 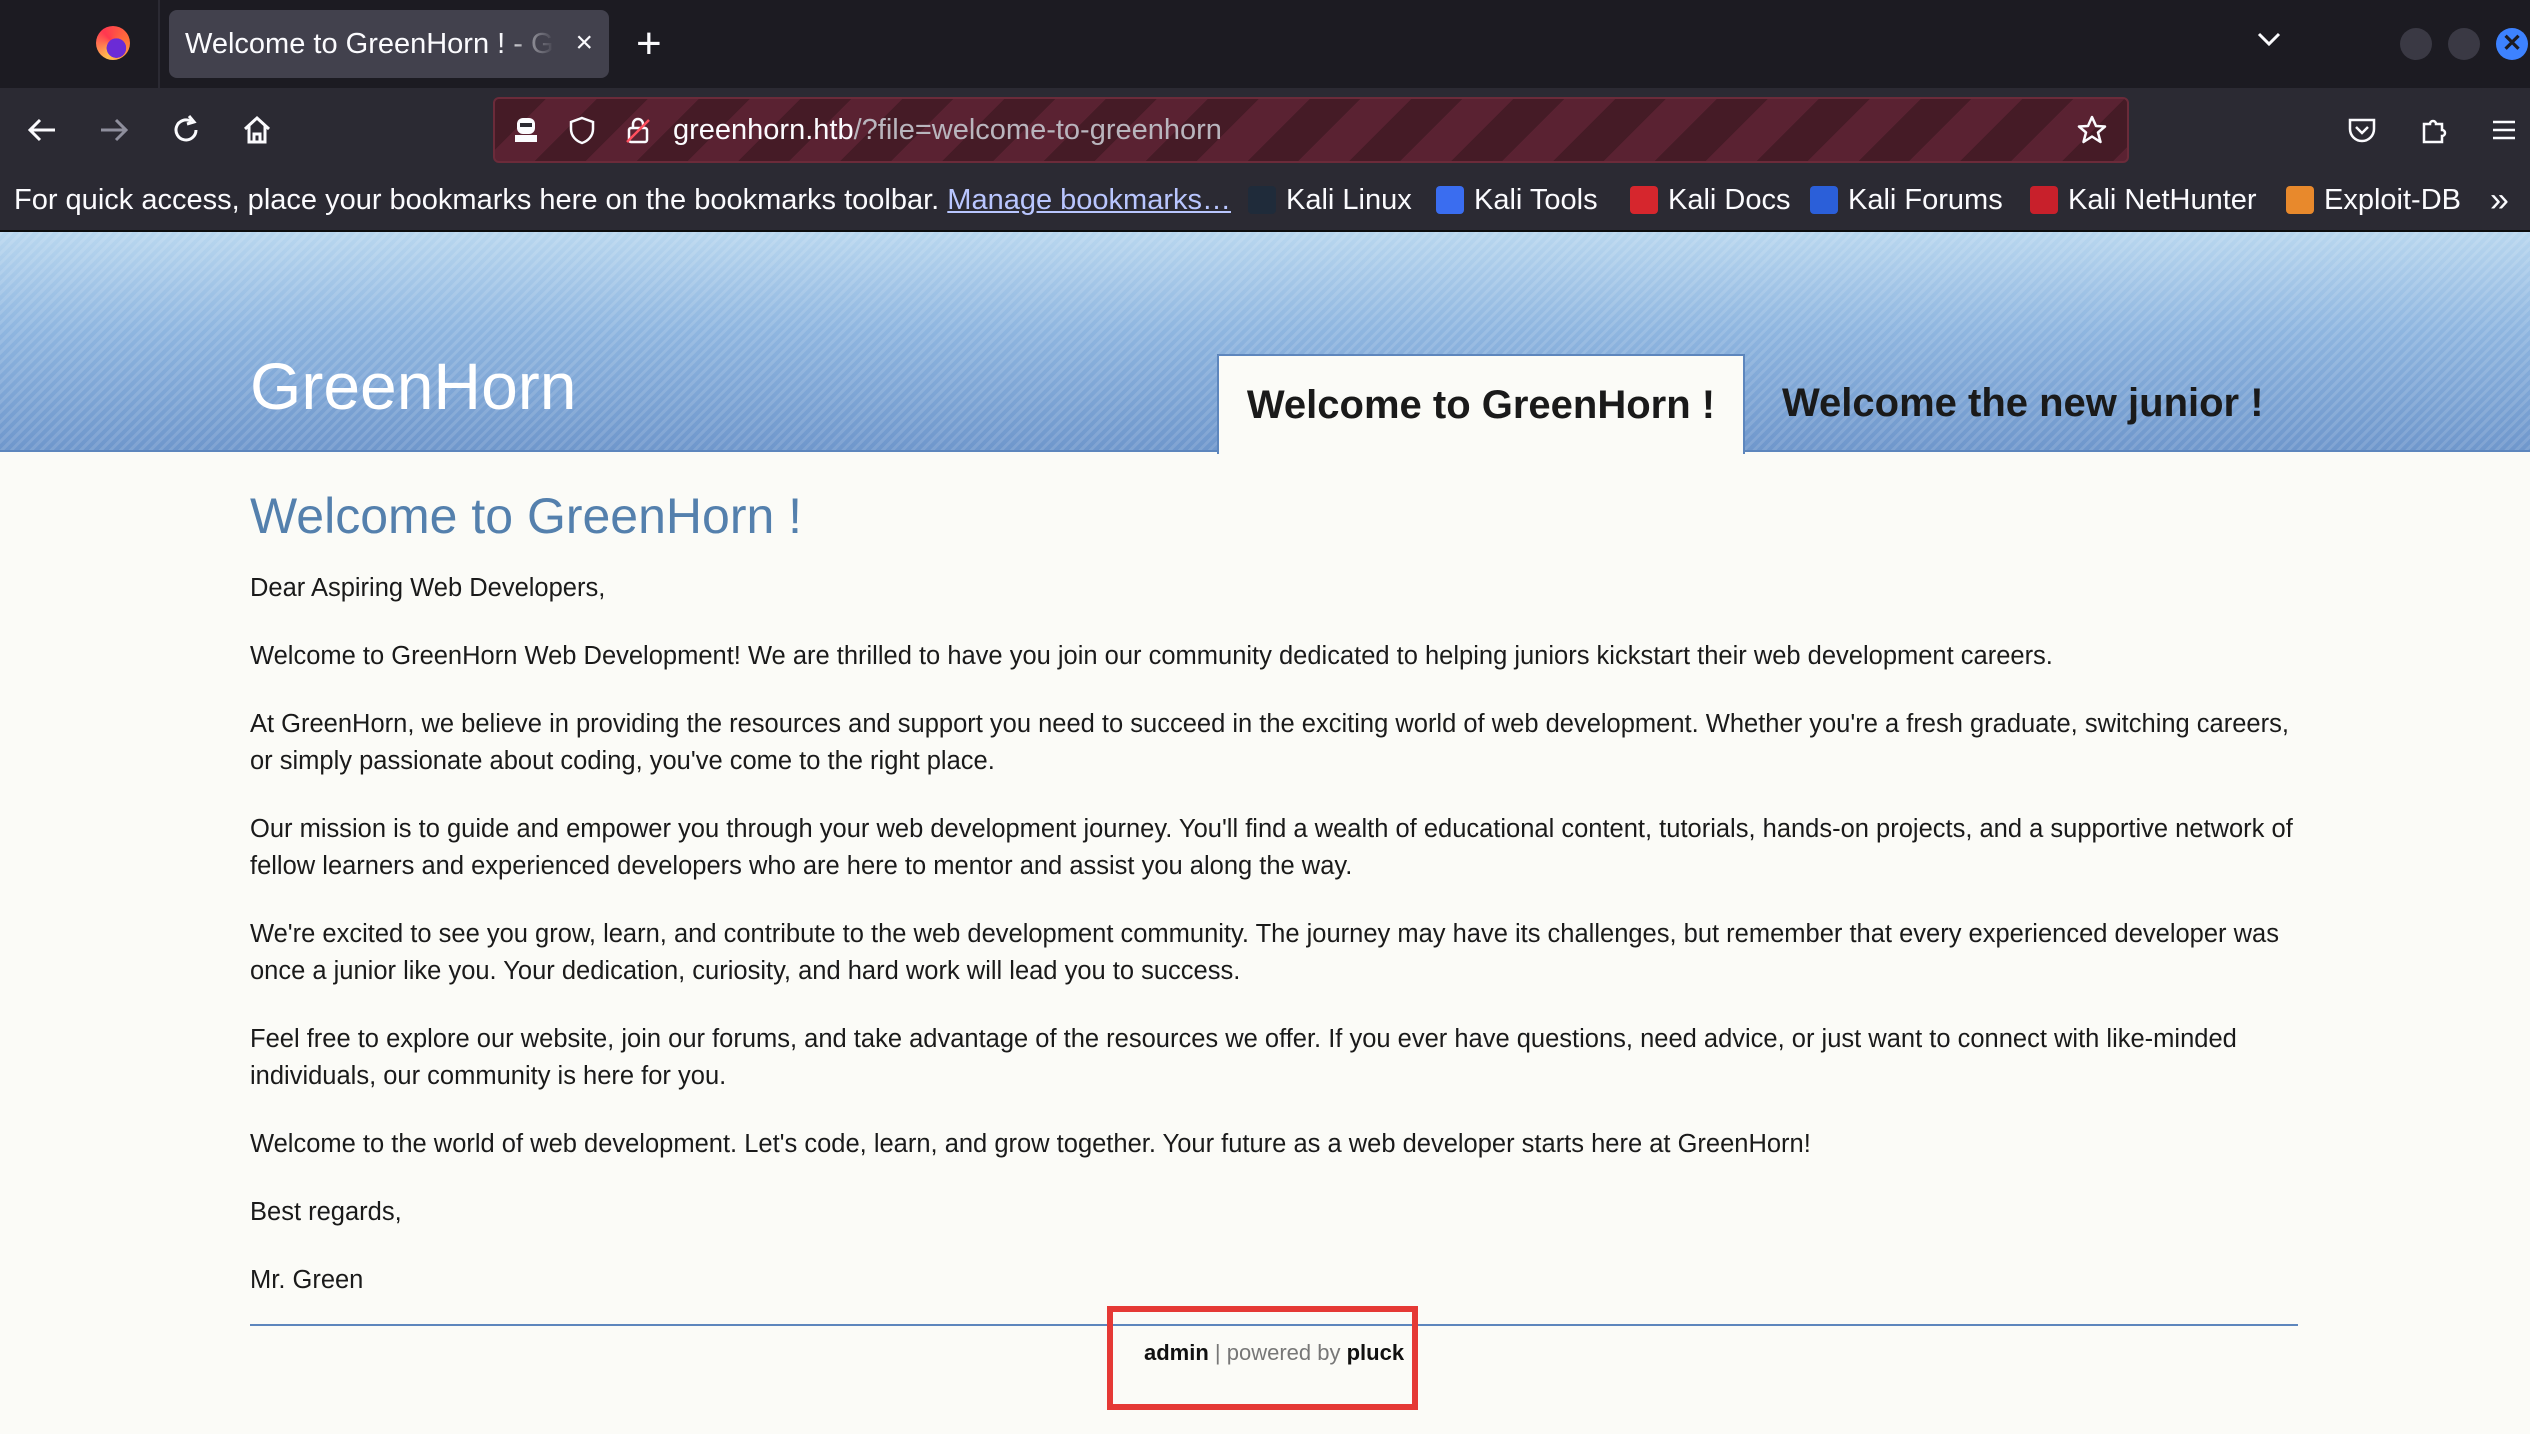 What do you see at coordinates (2392, 200) in the screenshot?
I see `bookmark-label: Exploit-DB` at bounding box center [2392, 200].